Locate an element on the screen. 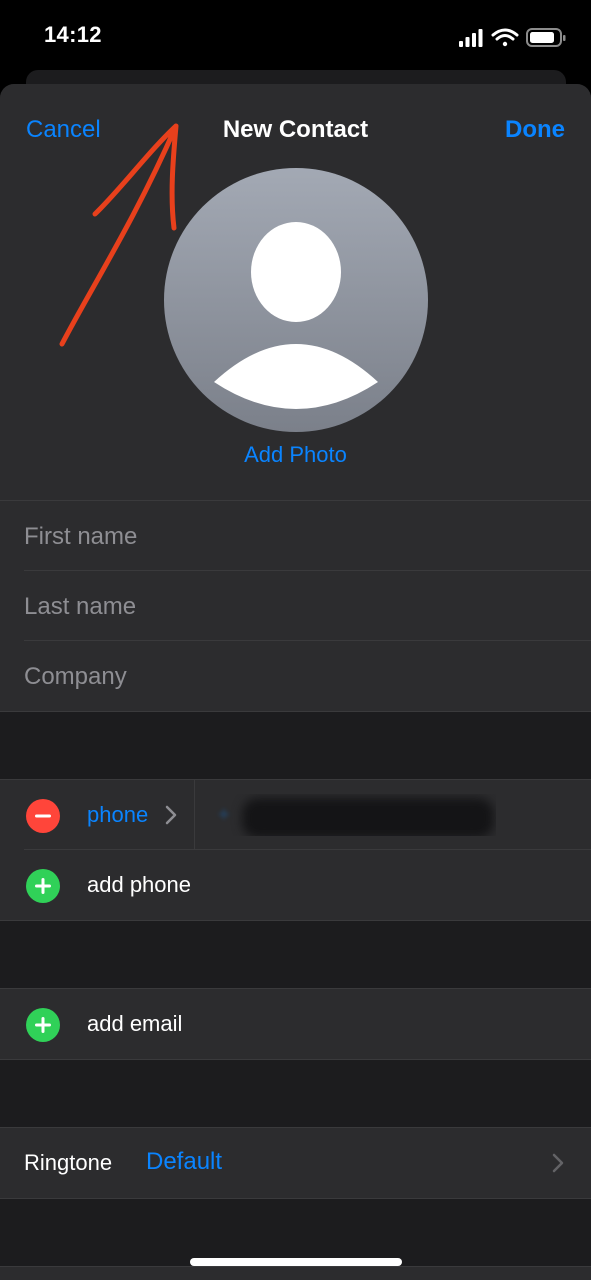  add-photo-button: Add Photo is located at coordinates (295, 455).